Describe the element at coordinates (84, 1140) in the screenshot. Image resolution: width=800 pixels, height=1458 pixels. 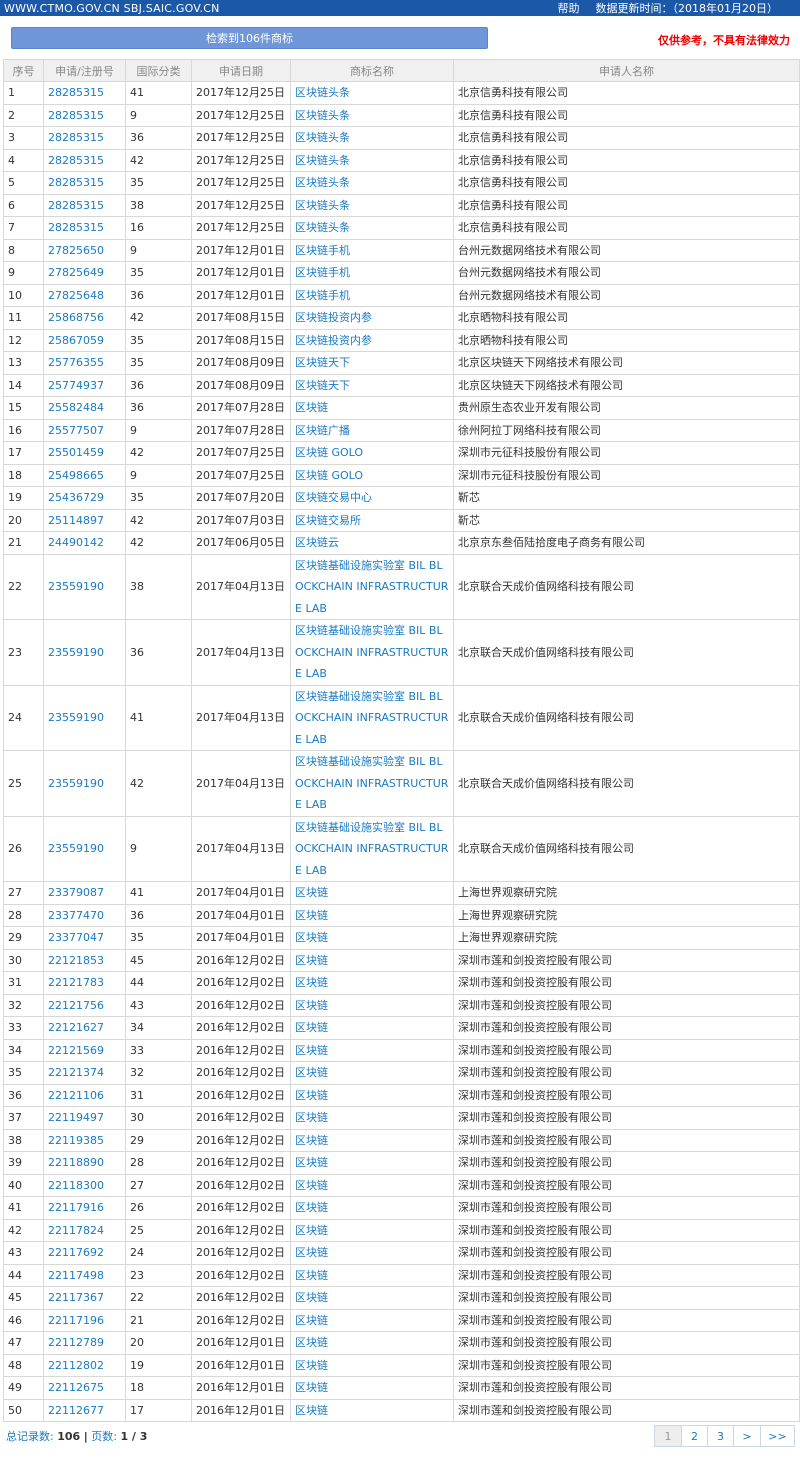
I see `cell-reg-no: 22119385` at that location.